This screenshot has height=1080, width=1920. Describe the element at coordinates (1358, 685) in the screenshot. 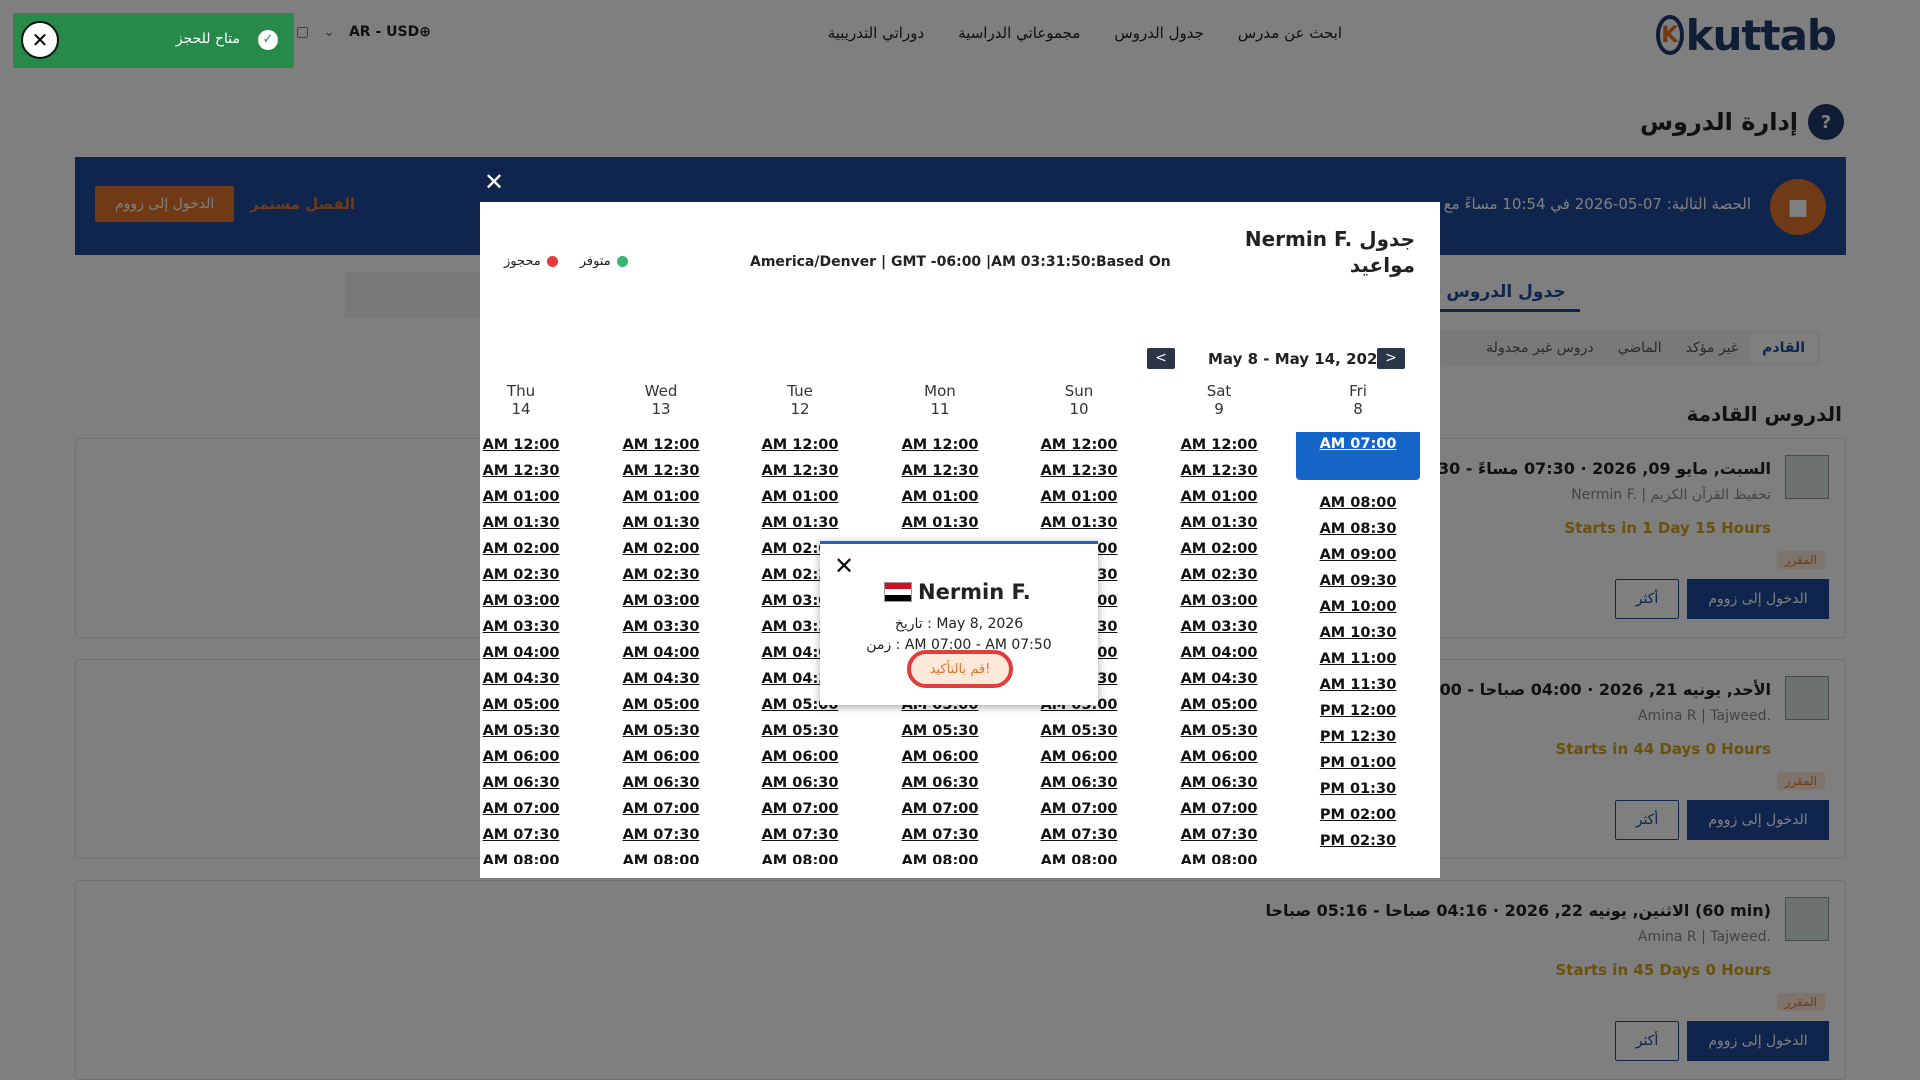

I see `time-slot: AM 11:30` at that location.